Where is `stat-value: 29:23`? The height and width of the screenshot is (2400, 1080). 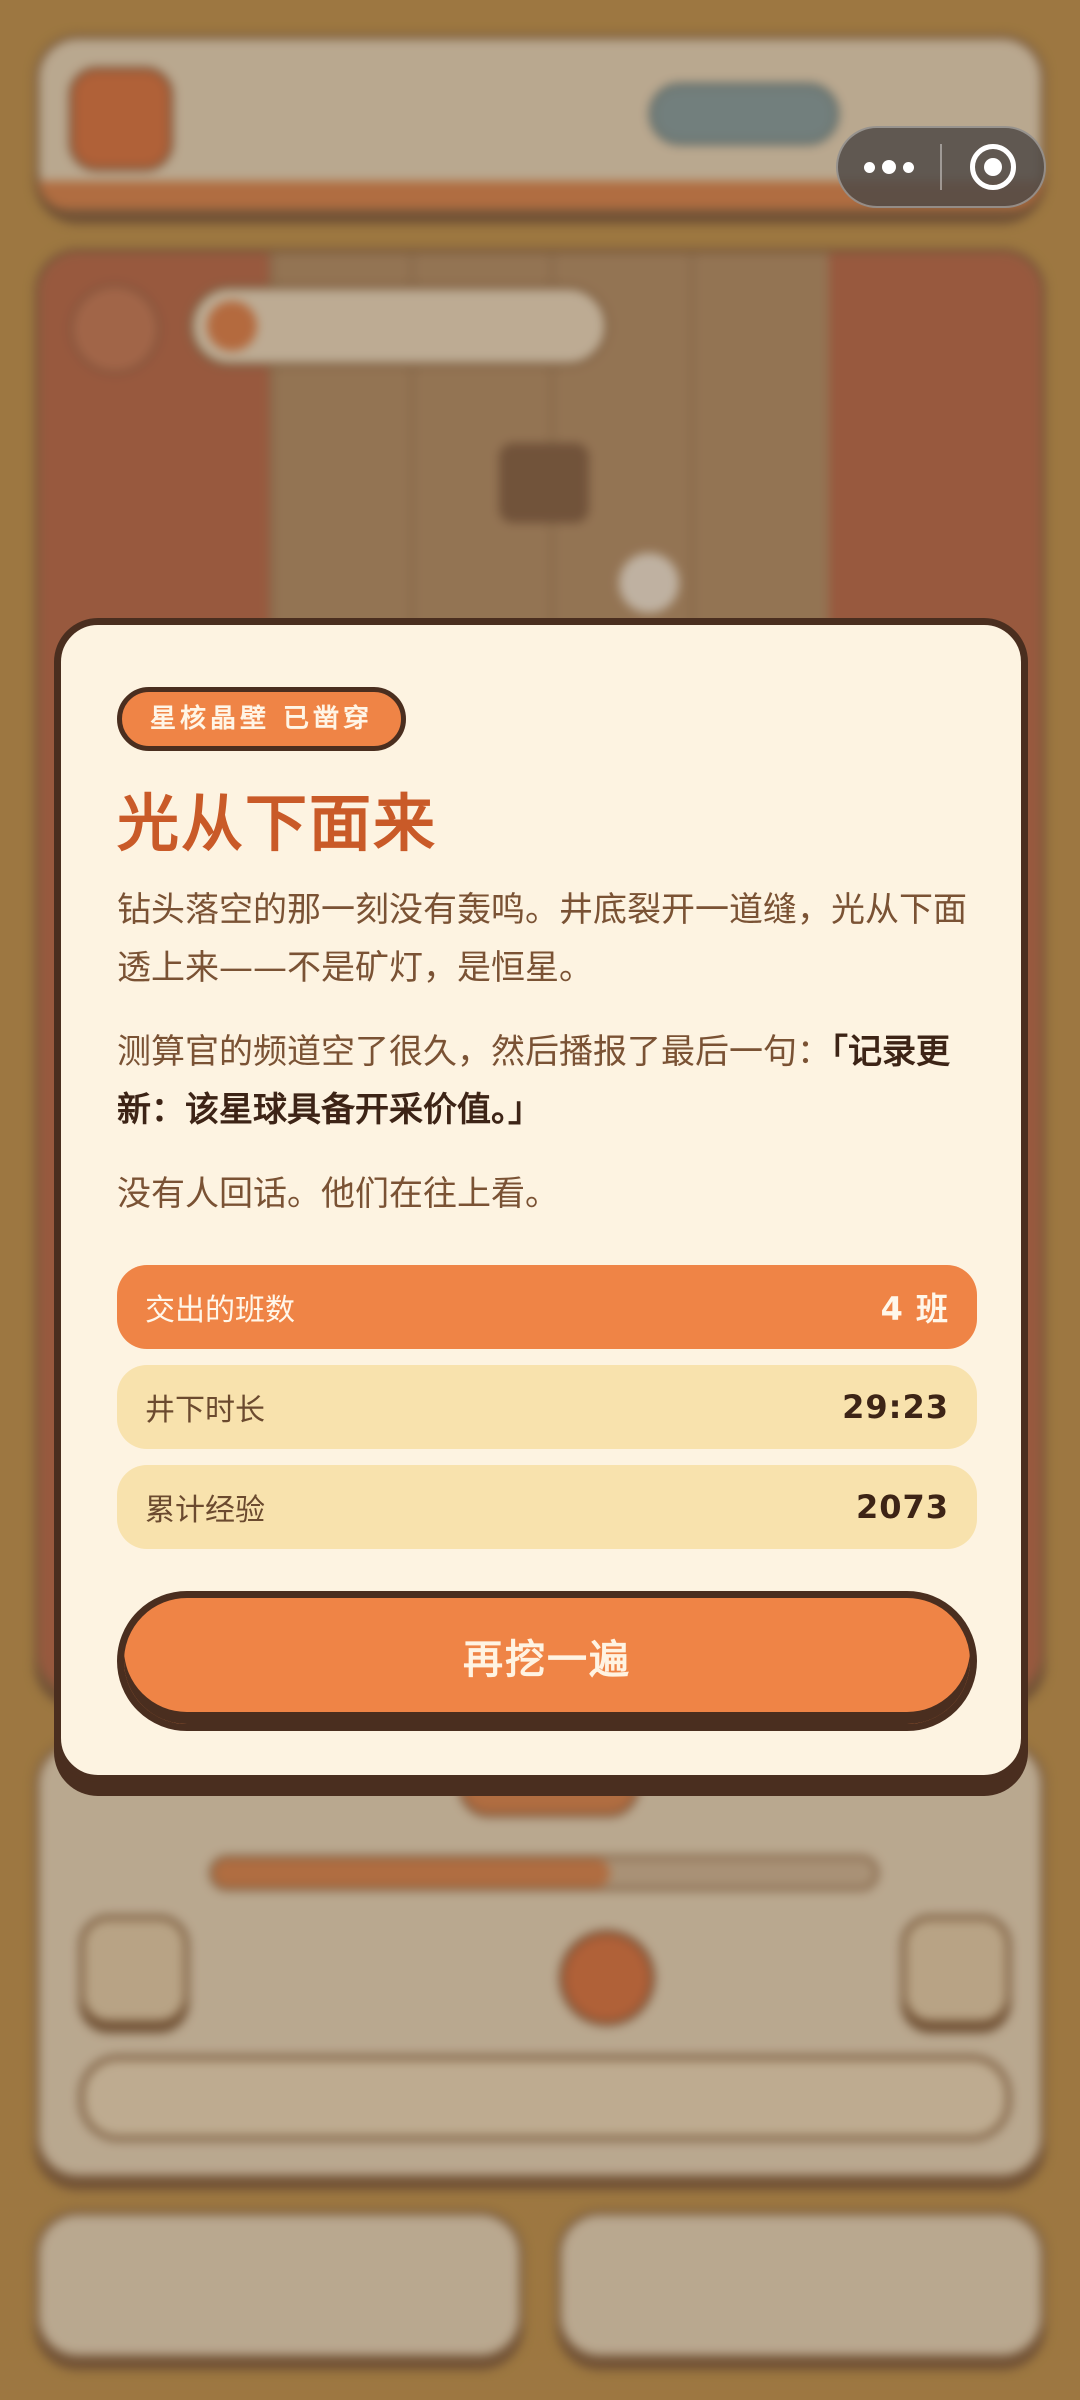 stat-value: 29:23 is located at coordinates (895, 1407).